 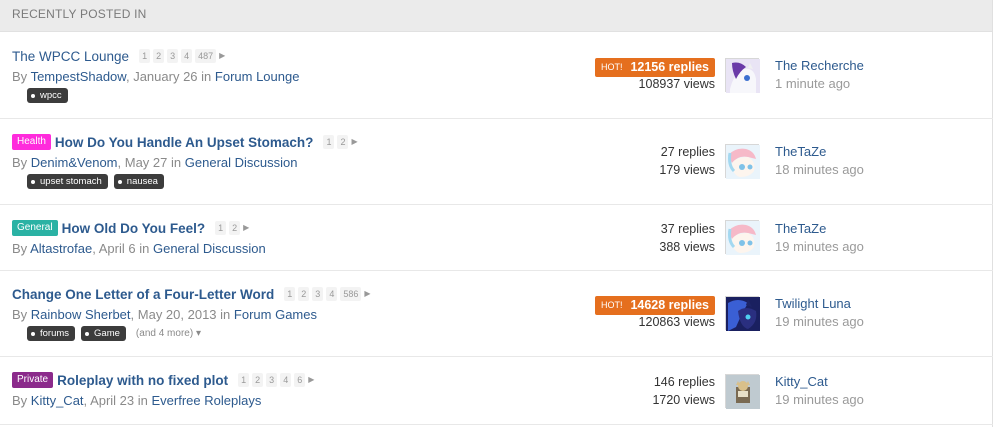 I want to click on topic-stats: HOT! 12156 replies 108937 views, so click(x=654, y=75).